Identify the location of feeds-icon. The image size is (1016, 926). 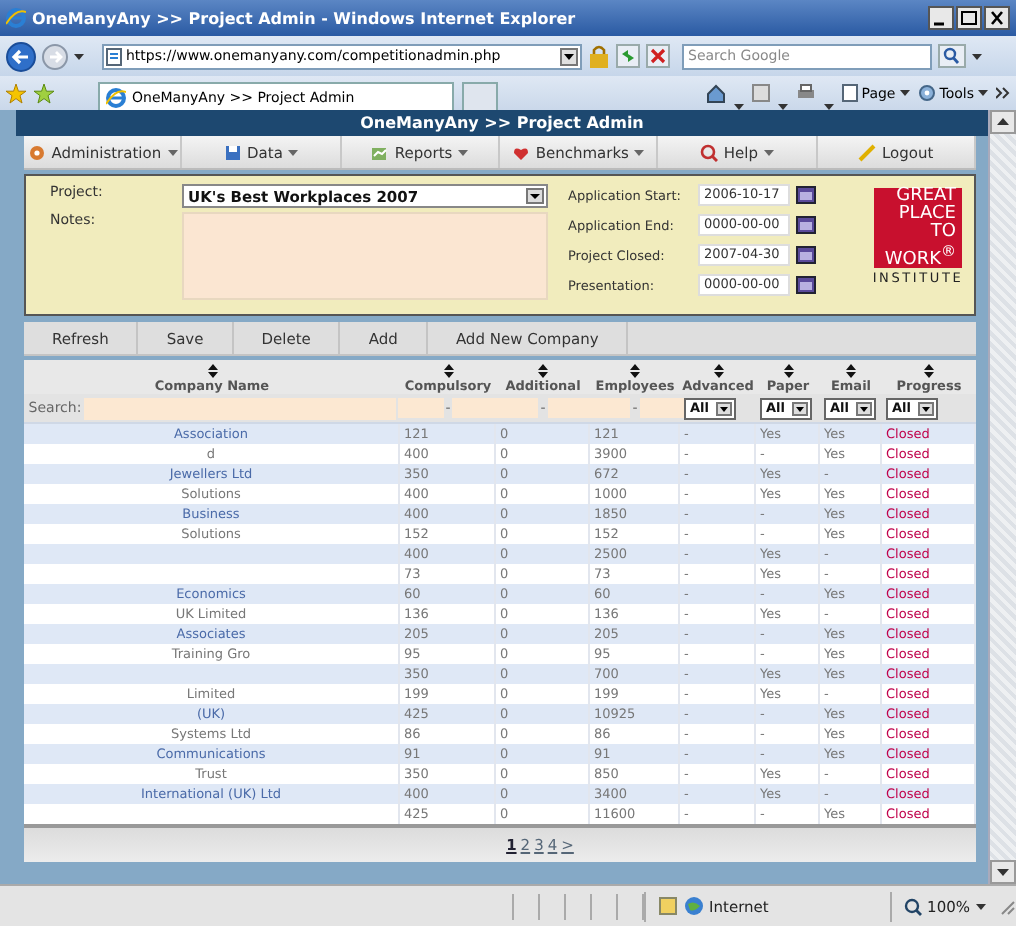
(760, 93).